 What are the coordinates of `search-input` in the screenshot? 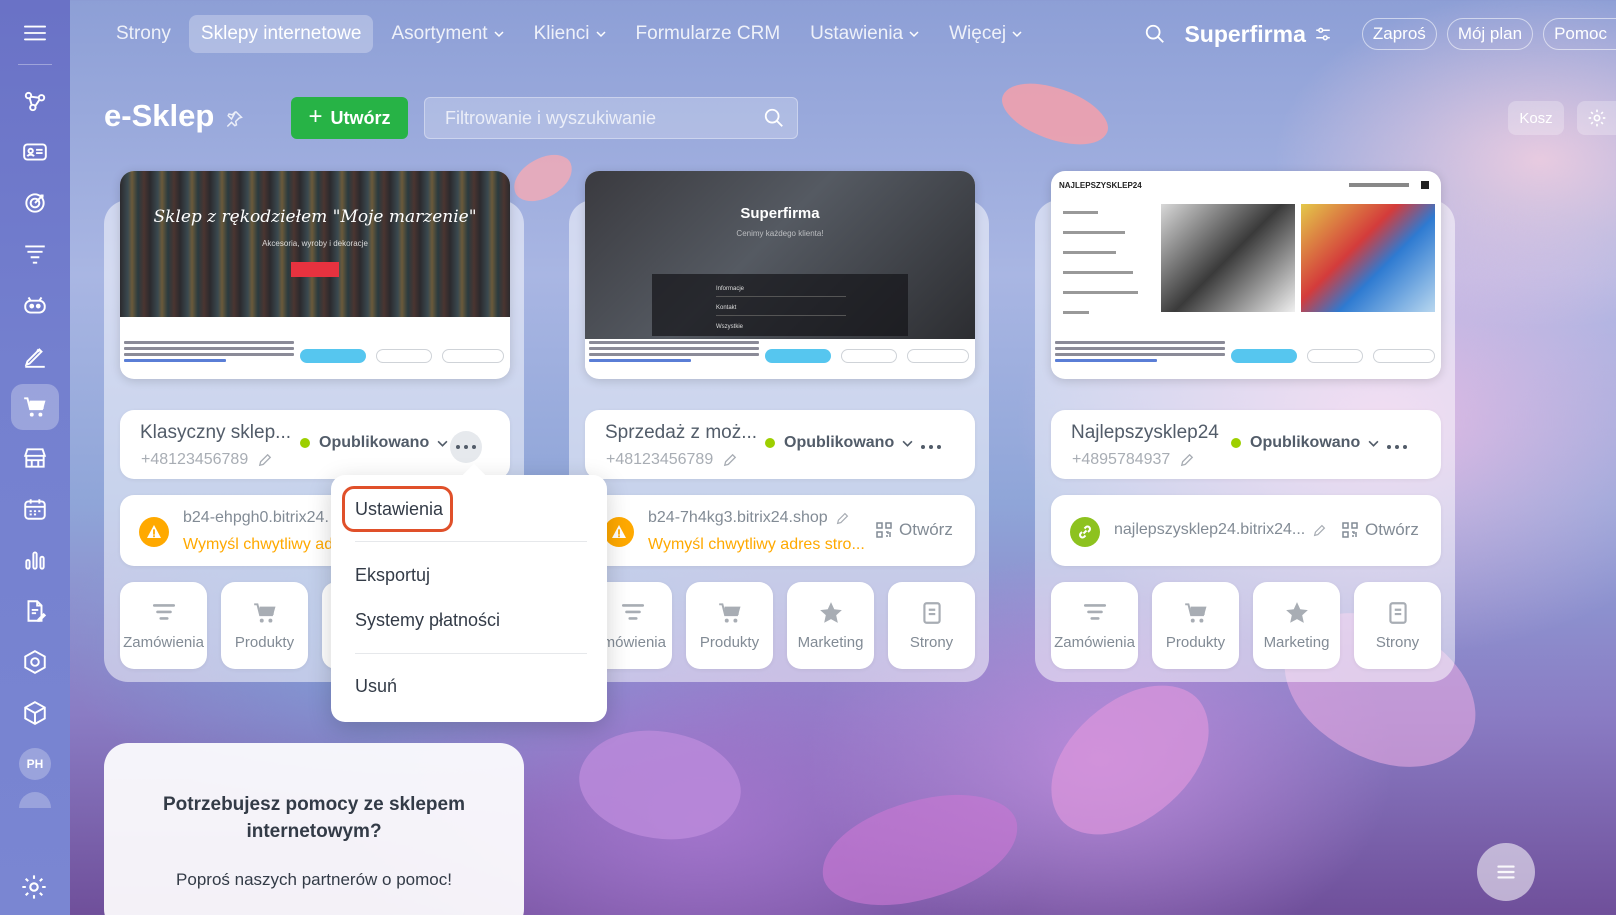 It's located at (604, 118).